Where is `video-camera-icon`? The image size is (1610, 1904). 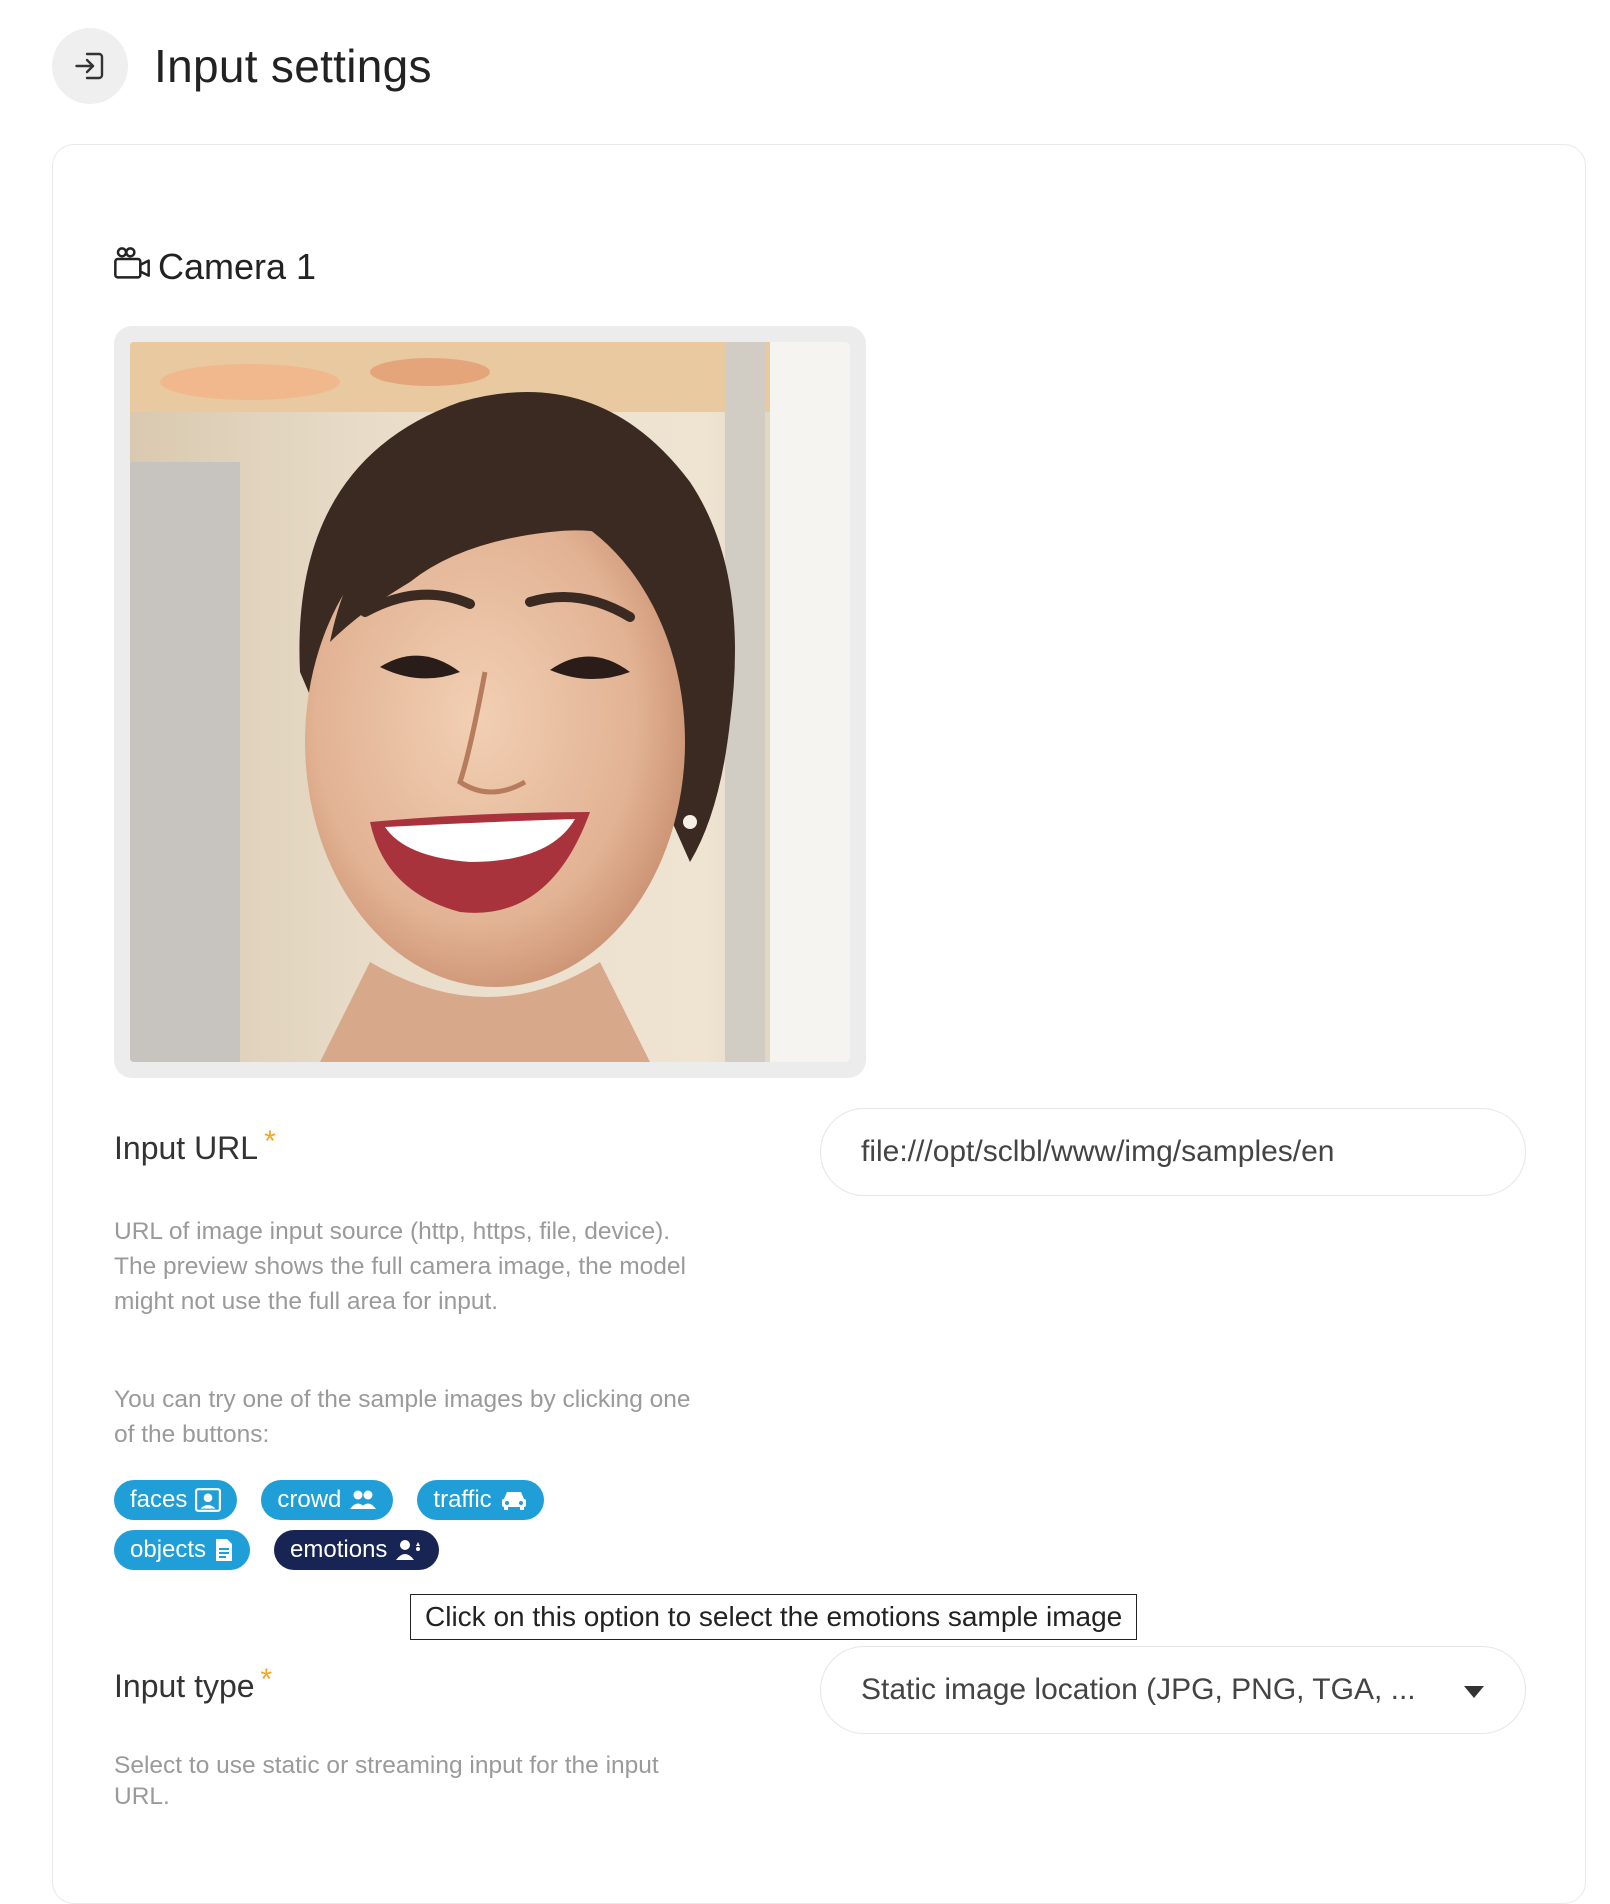 video-camera-icon is located at coordinates (132, 266).